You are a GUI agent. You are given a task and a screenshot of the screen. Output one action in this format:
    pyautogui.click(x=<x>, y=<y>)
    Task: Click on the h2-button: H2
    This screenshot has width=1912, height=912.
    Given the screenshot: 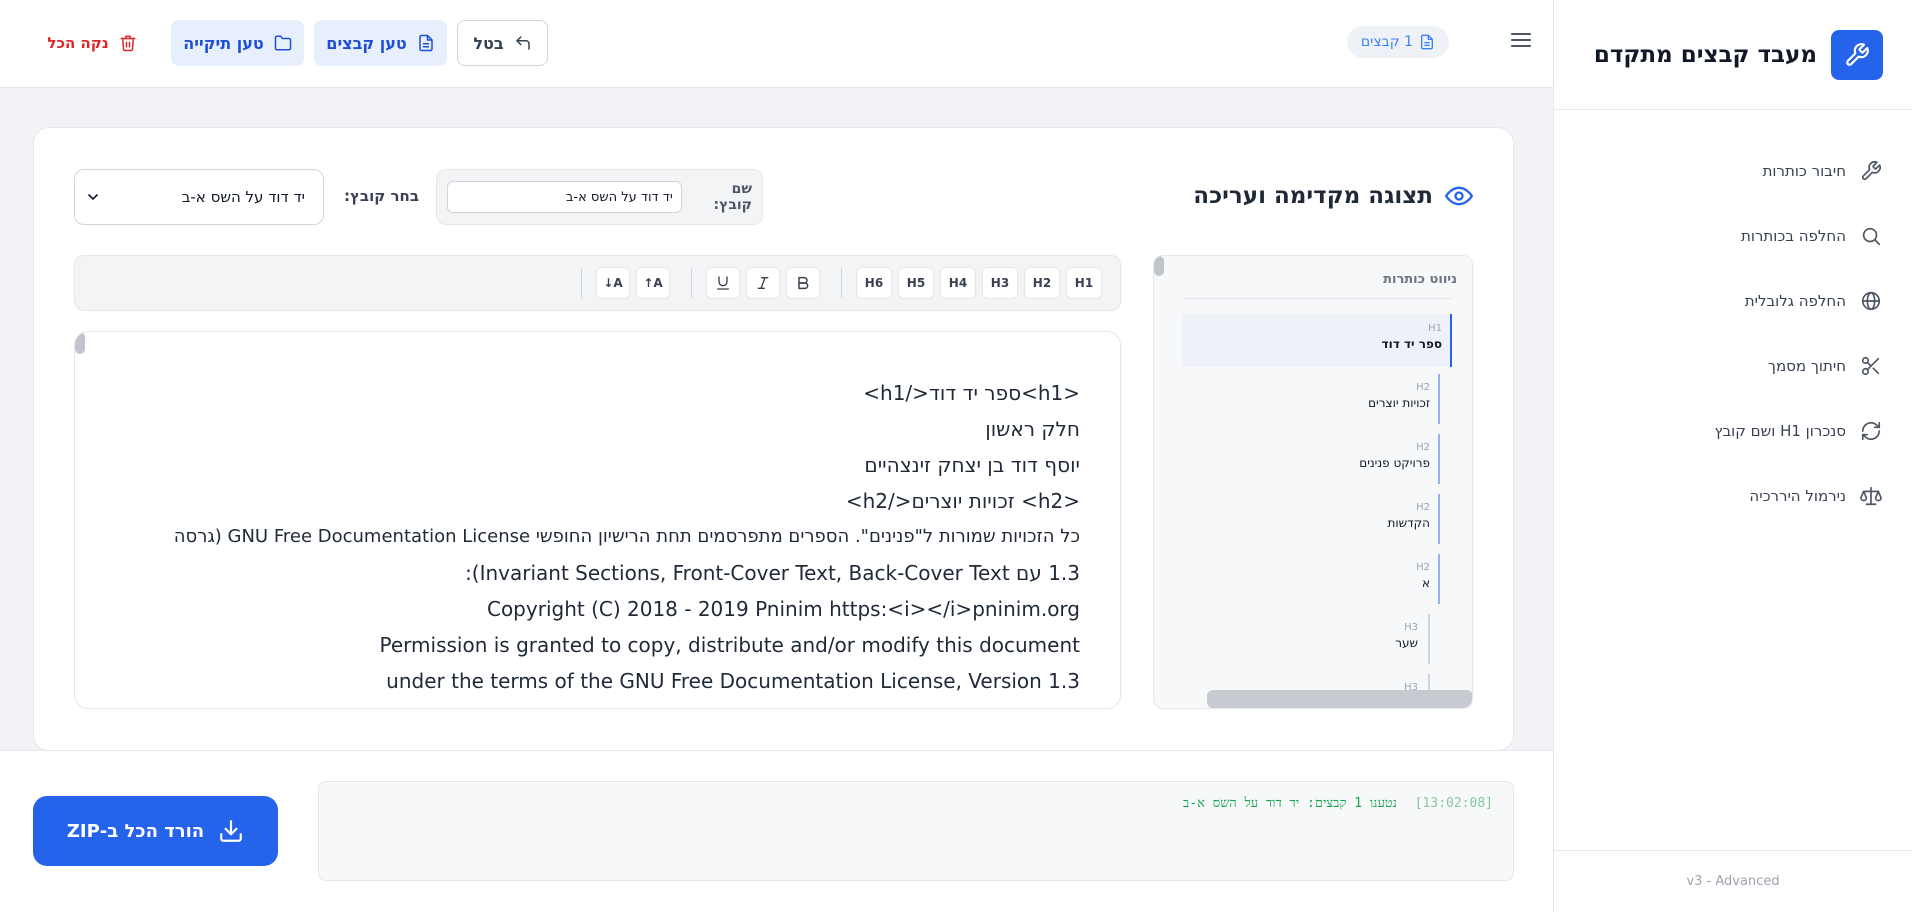 What is the action you would take?
    pyautogui.click(x=1042, y=283)
    